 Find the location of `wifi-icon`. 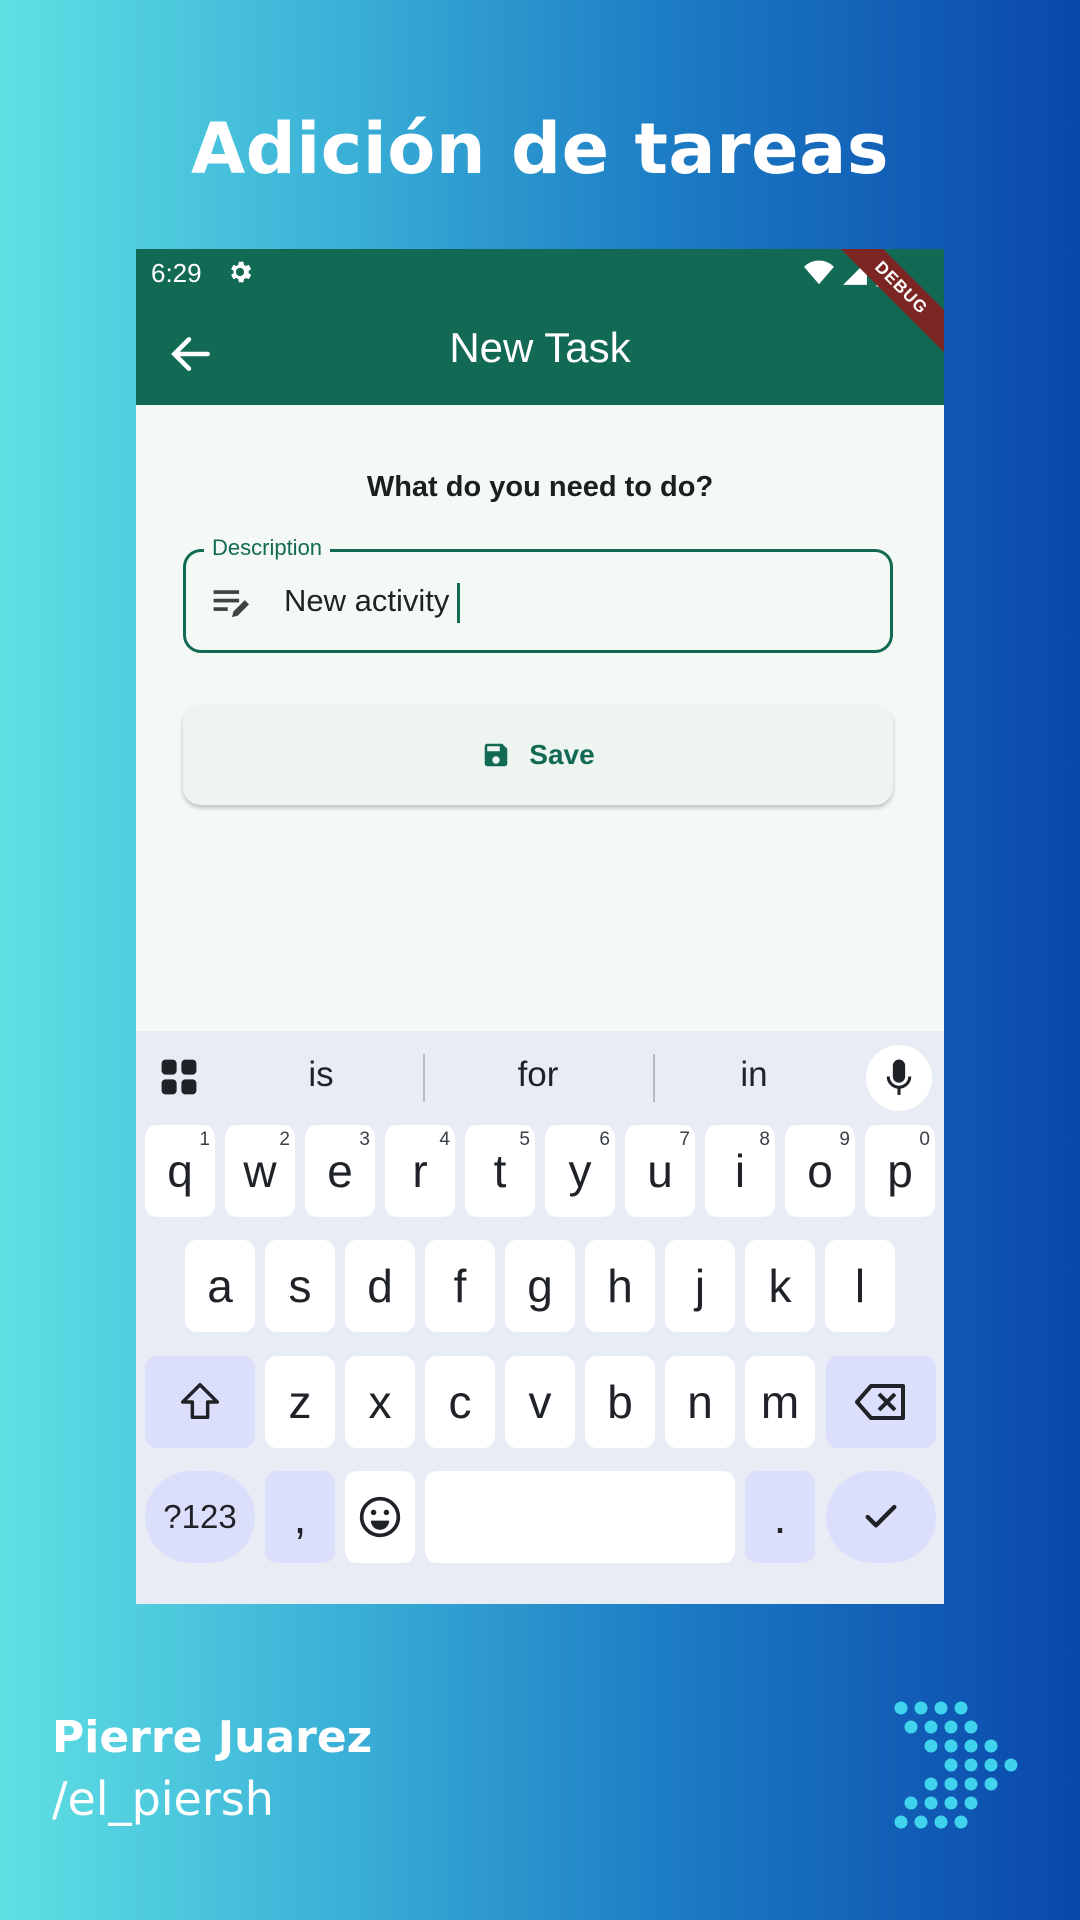

wifi-icon is located at coordinates (819, 272).